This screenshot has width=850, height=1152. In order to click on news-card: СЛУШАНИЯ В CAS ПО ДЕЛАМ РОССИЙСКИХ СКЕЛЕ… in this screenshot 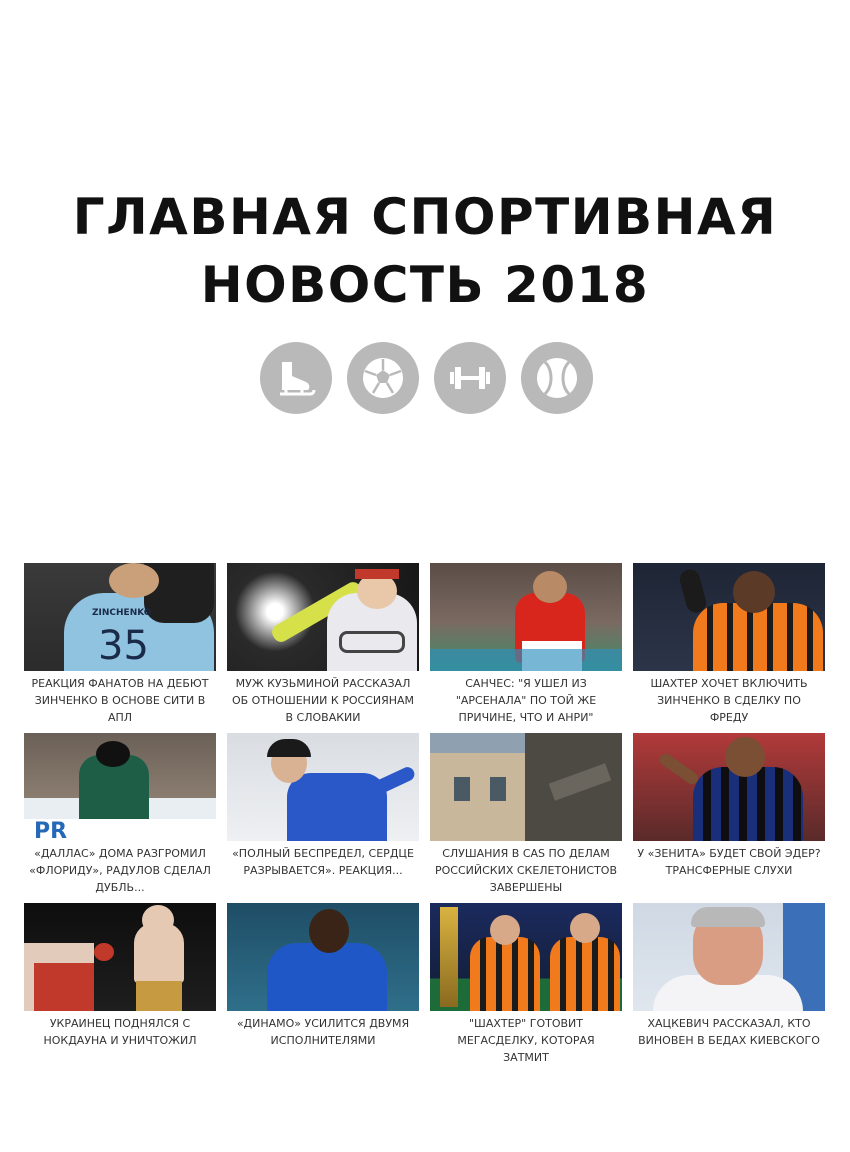, I will do `click(526, 818)`.